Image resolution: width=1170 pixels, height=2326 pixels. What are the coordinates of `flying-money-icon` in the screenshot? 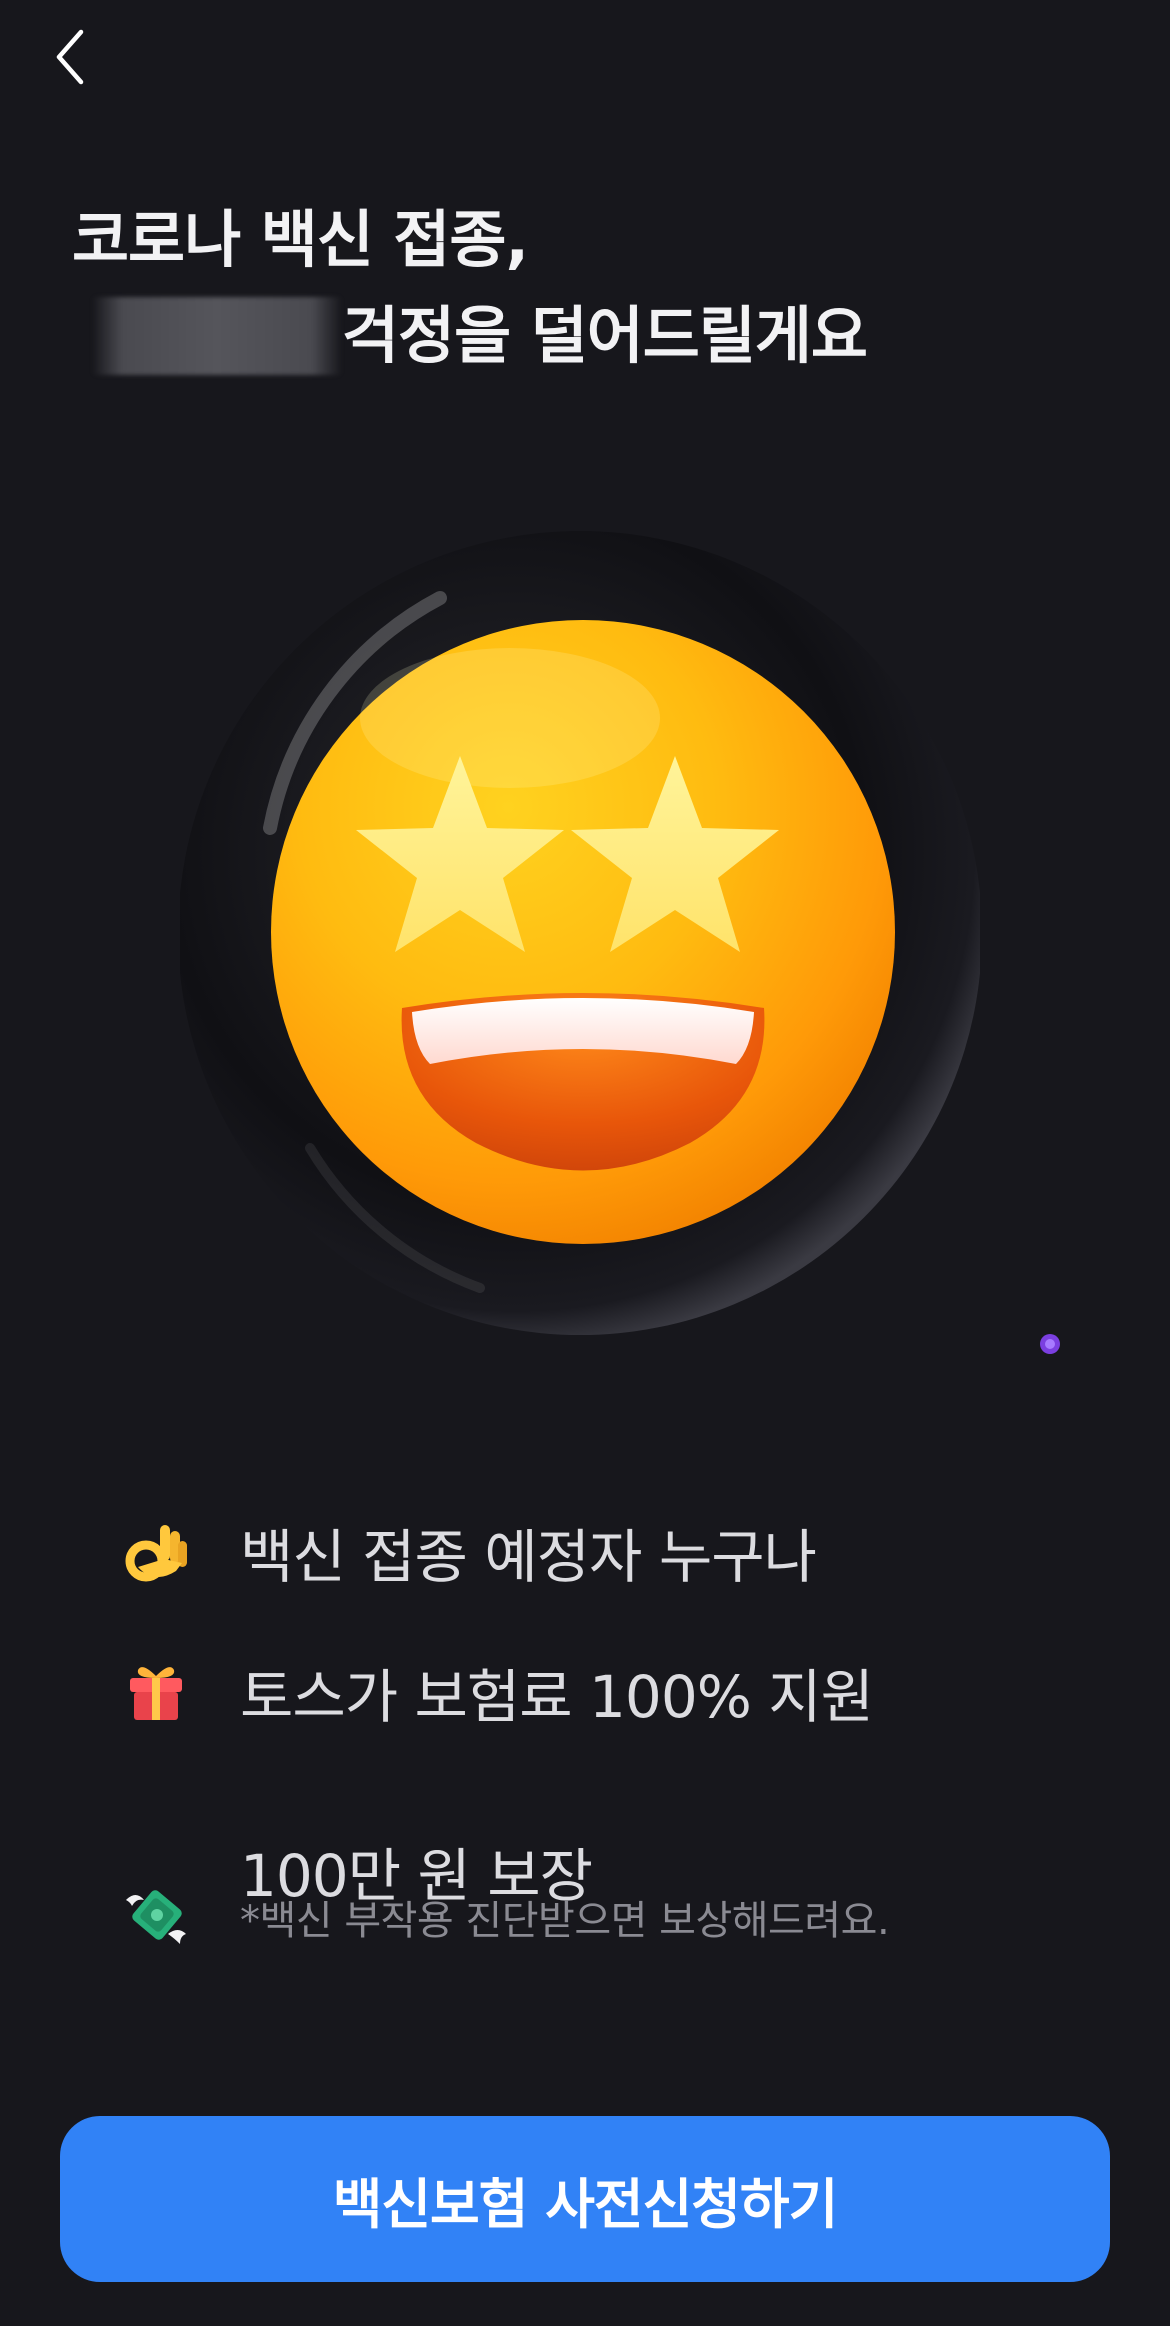 It's located at (156, 1916).